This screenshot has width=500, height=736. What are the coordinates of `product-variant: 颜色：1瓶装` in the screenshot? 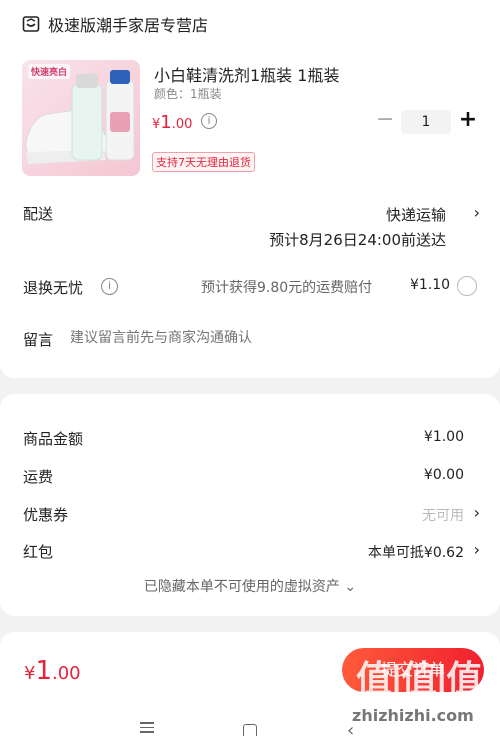 It's located at (188, 93).